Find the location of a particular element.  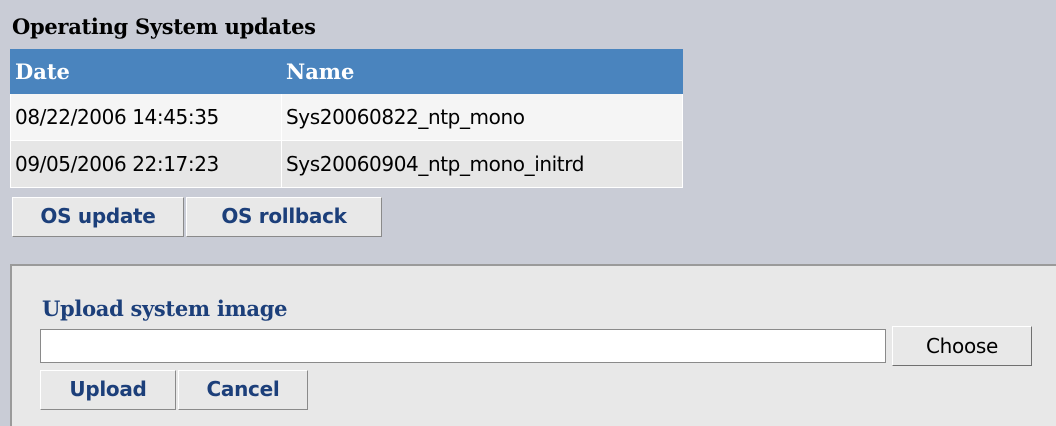

column-header-date: Date is located at coordinates (146, 71).